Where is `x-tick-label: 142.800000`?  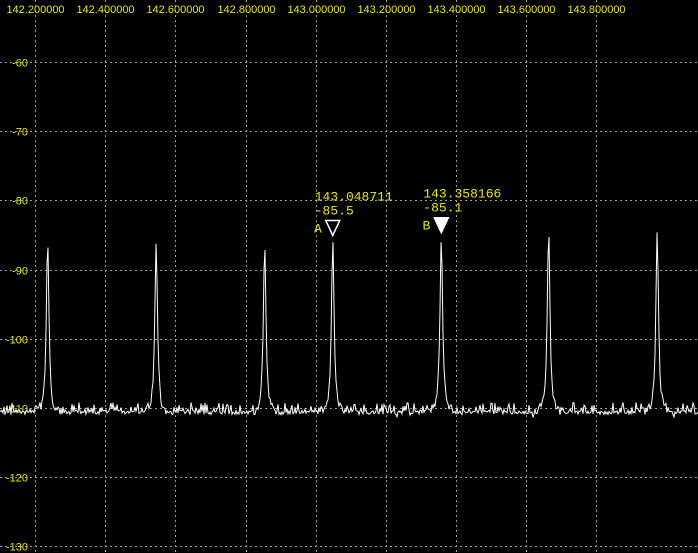
x-tick-label: 142.800000 is located at coordinates (246, 10).